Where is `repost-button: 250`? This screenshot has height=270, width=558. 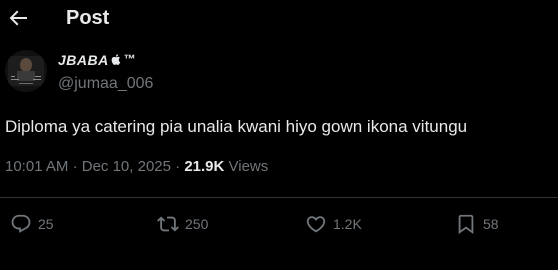 repost-button: 250 is located at coordinates (182, 224).